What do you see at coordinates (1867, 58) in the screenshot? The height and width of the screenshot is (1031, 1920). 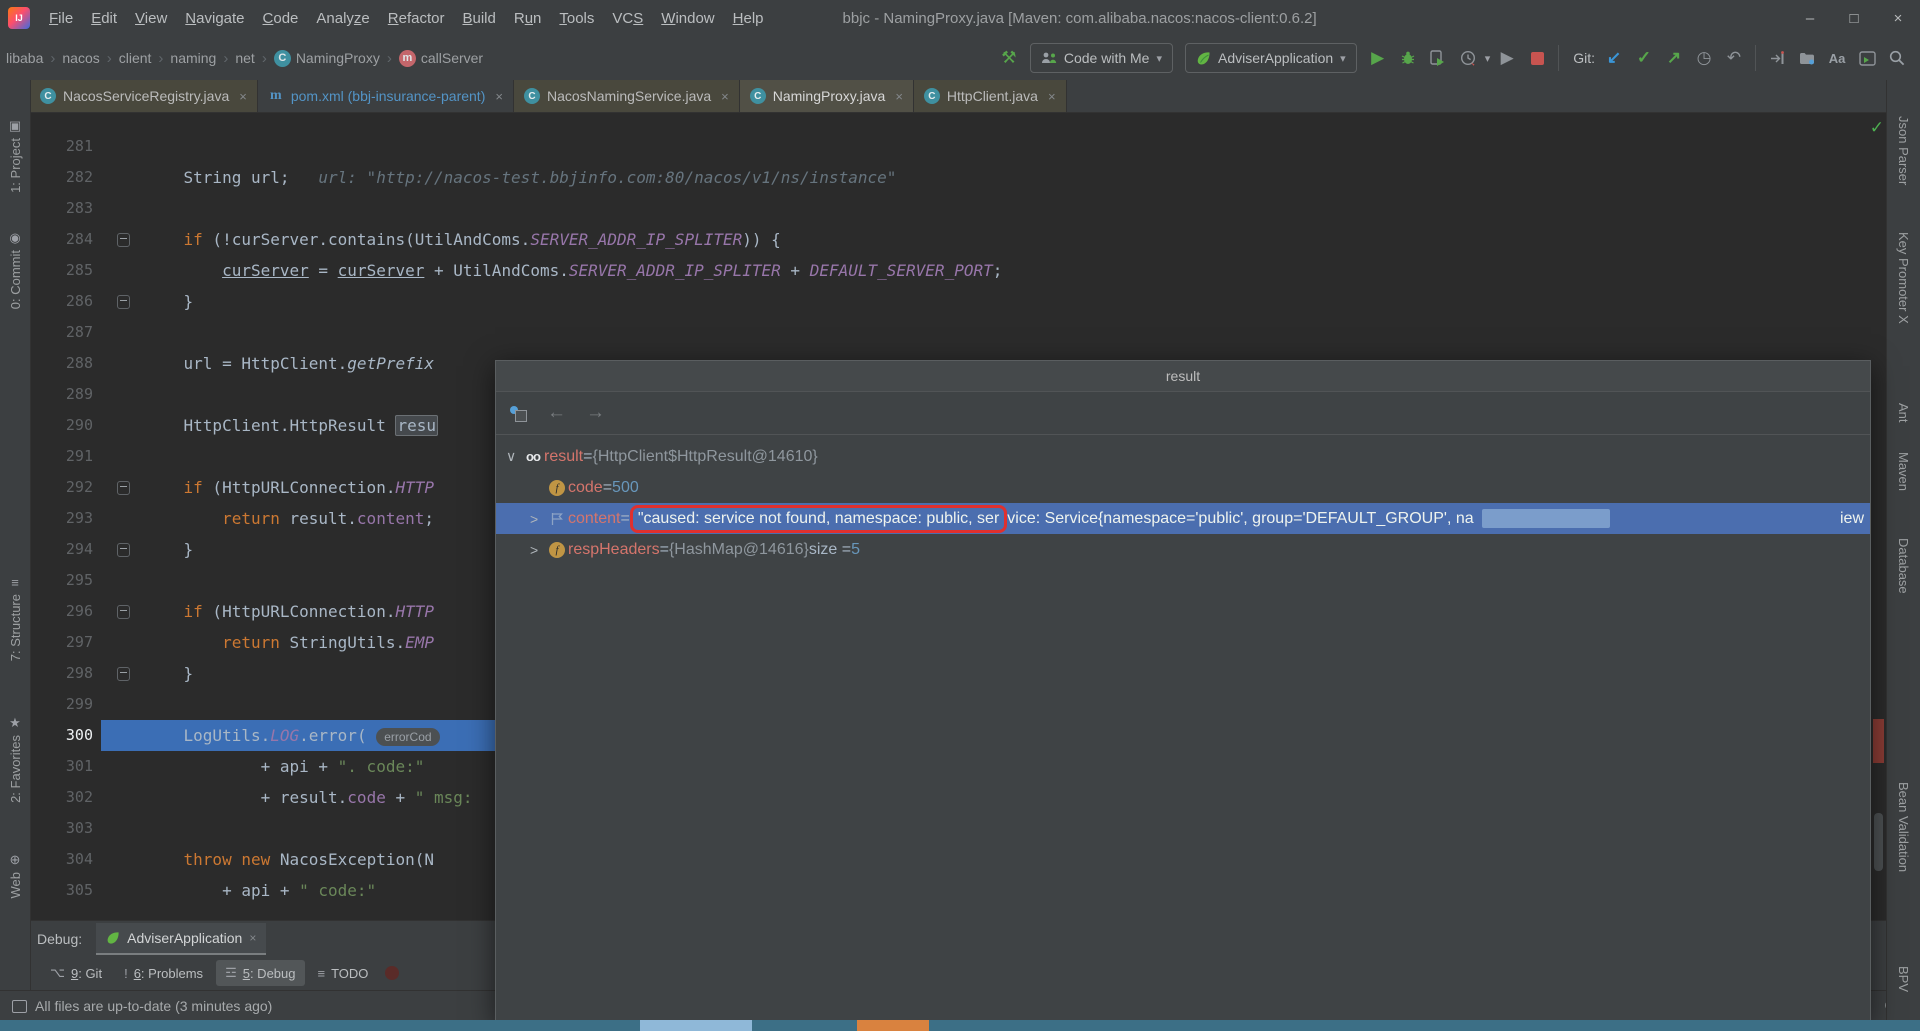 I see `preview-window-button` at bounding box center [1867, 58].